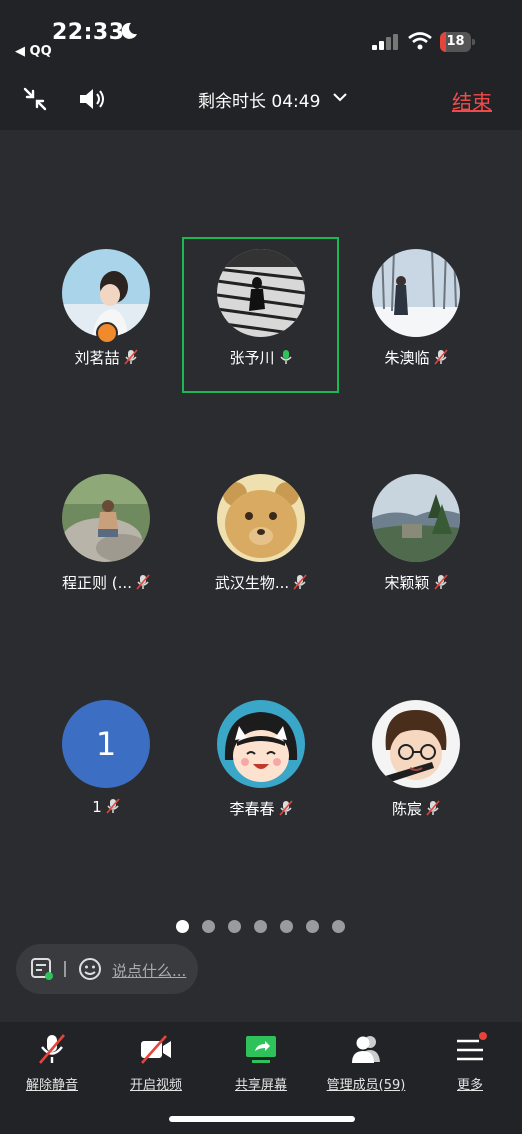  What do you see at coordinates (407, 358) in the screenshot?
I see `participant-name: 朱澳临` at bounding box center [407, 358].